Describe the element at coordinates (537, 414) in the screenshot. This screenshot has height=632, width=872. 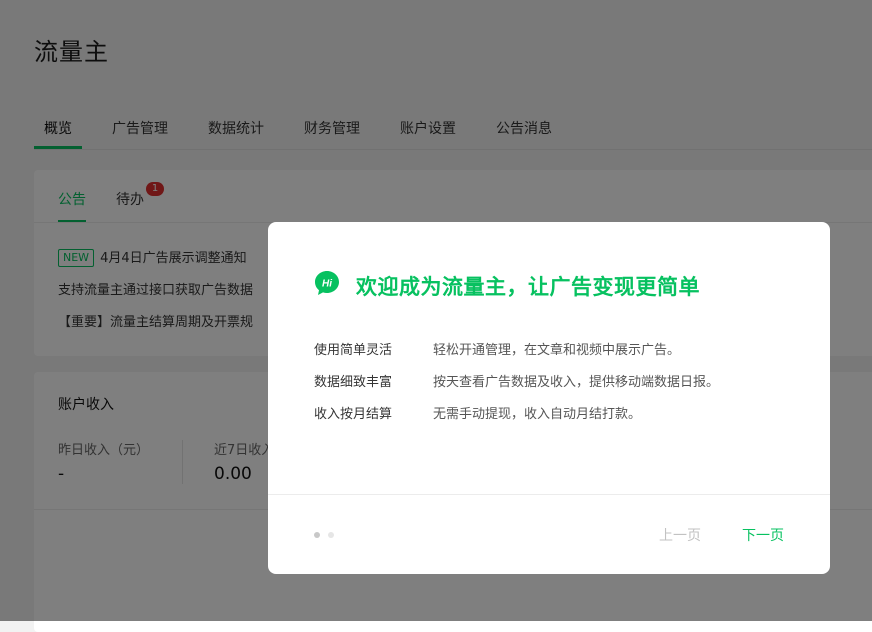
I see `feature-desc: 无需手动提现，收入自动月结打款。` at that location.